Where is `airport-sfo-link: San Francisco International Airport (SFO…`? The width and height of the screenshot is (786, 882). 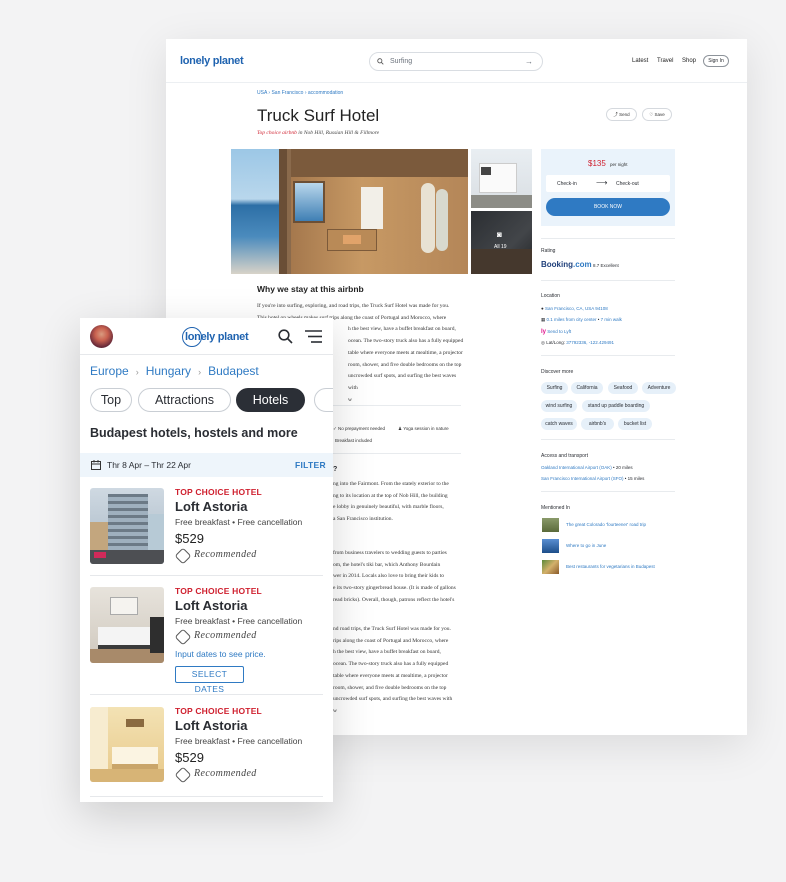 airport-sfo-link: San Francisco International Airport (SFO… is located at coordinates (582, 478).